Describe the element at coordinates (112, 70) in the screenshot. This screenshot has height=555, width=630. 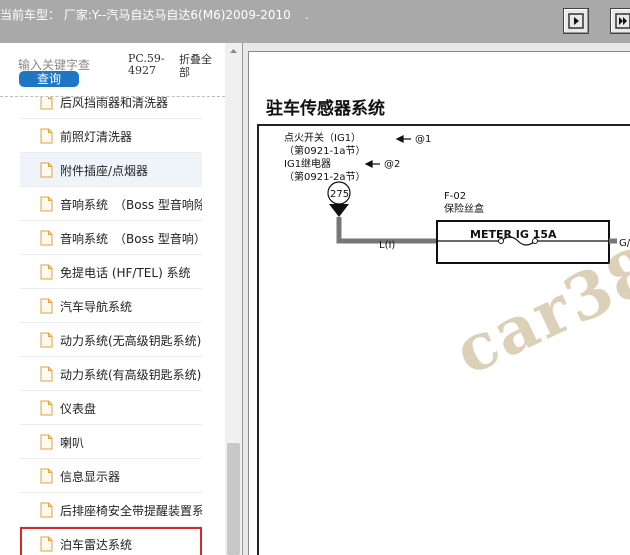
I see `search-bar: 查询 PC.59-4927 折叠全部` at that location.